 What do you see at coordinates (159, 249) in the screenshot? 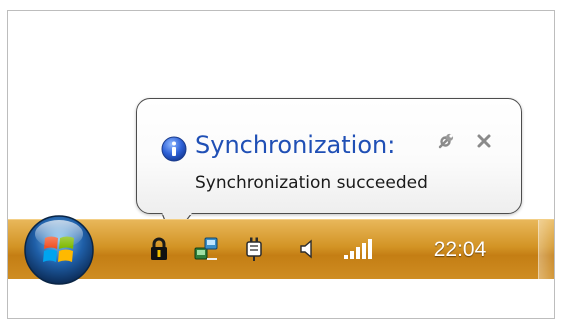
I see `lock-icon` at bounding box center [159, 249].